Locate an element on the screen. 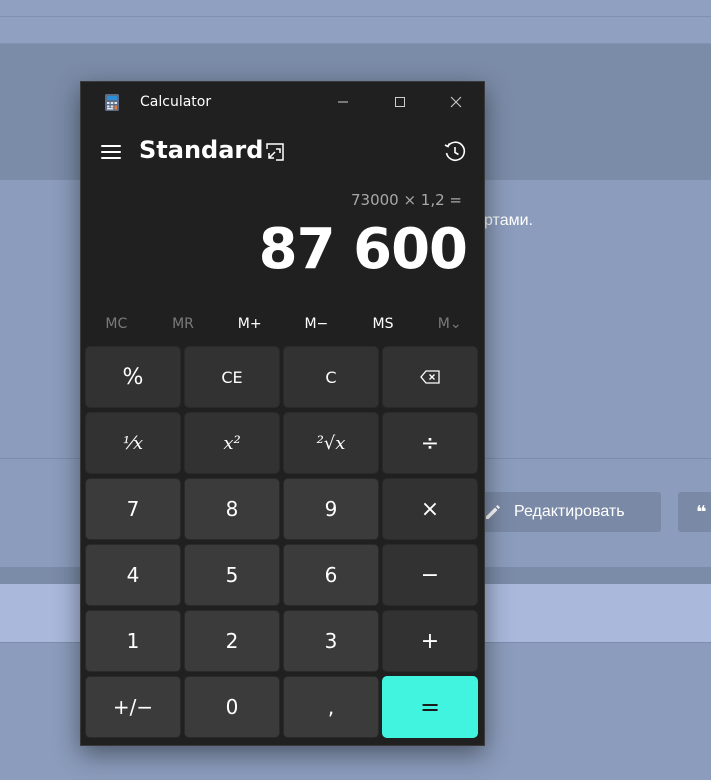  memory-list-button: M⌄ is located at coordinates (449, 324).